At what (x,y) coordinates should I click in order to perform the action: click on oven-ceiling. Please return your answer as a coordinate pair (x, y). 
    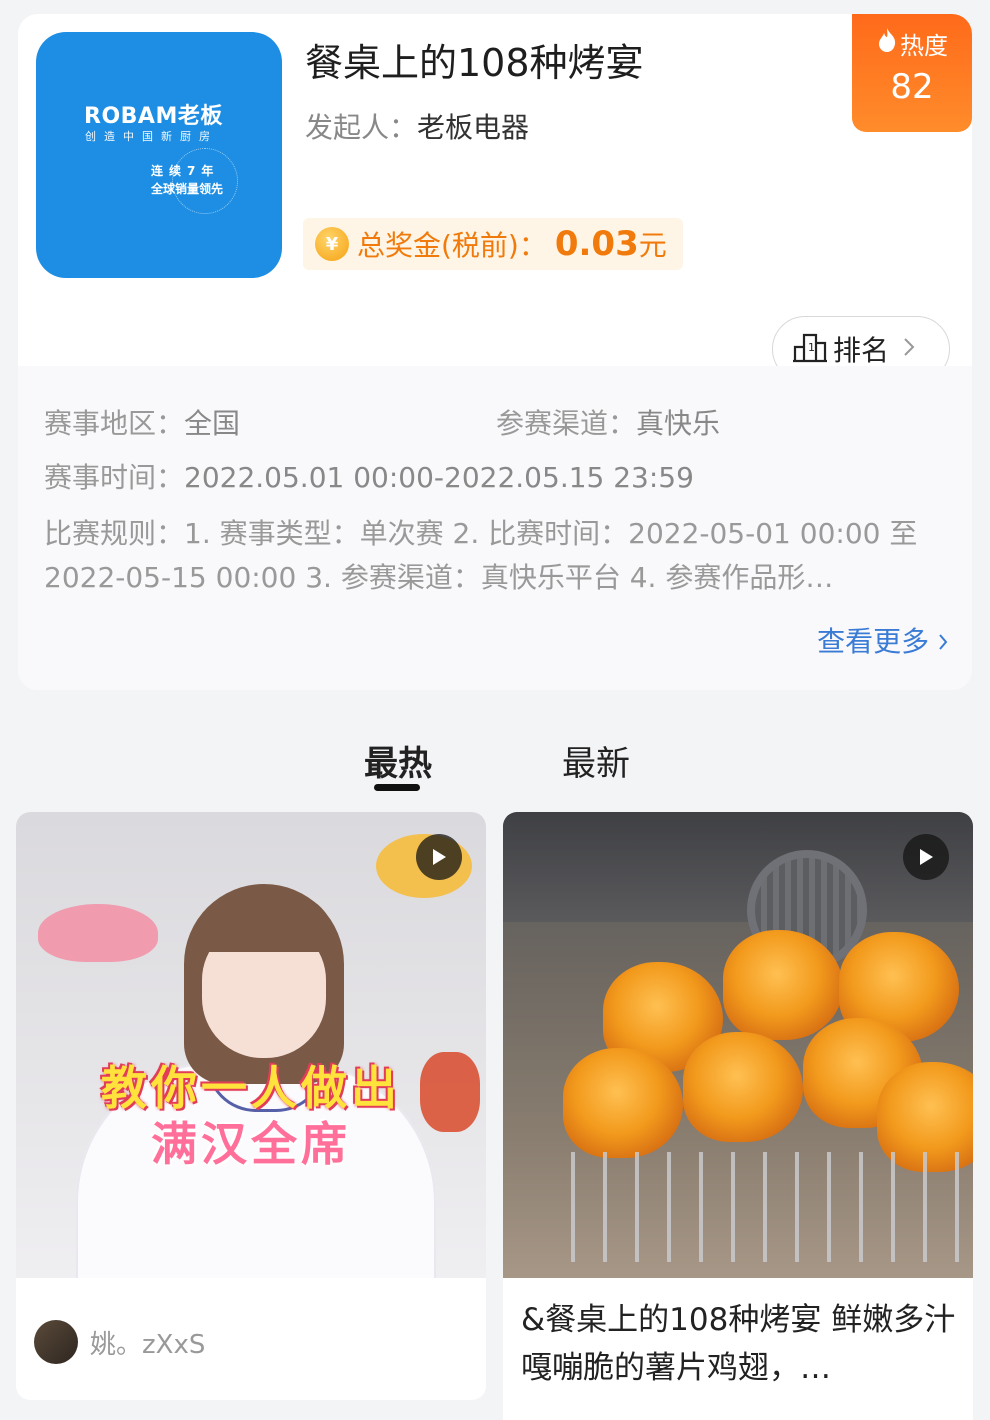
    Looking at the image, I should click on (738, 867).